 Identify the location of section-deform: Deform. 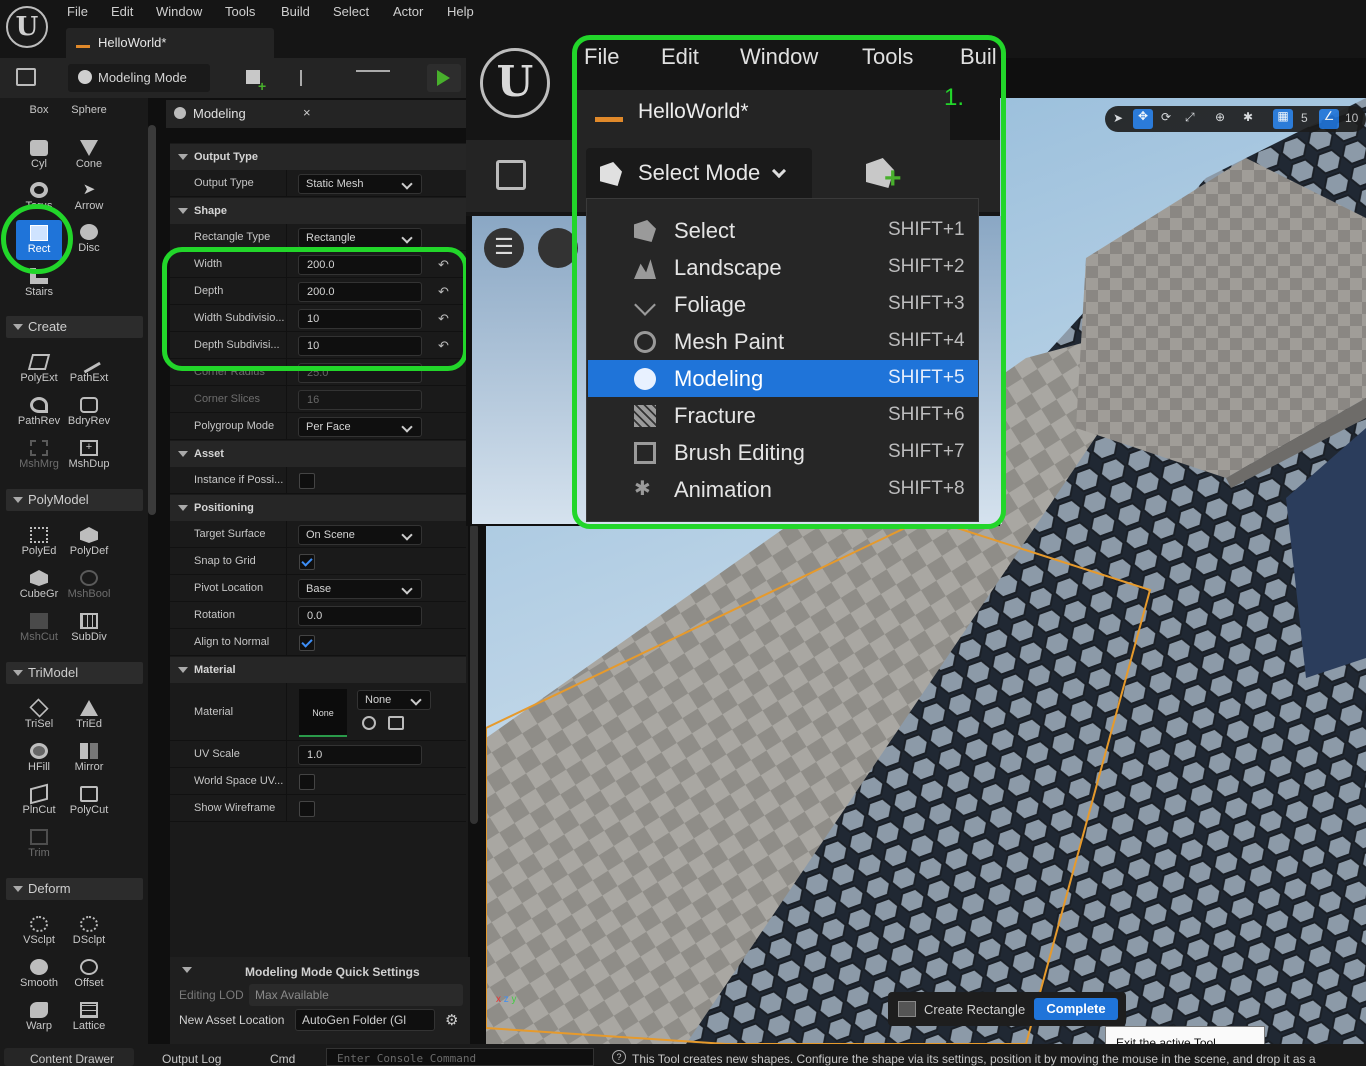
(74, 889).